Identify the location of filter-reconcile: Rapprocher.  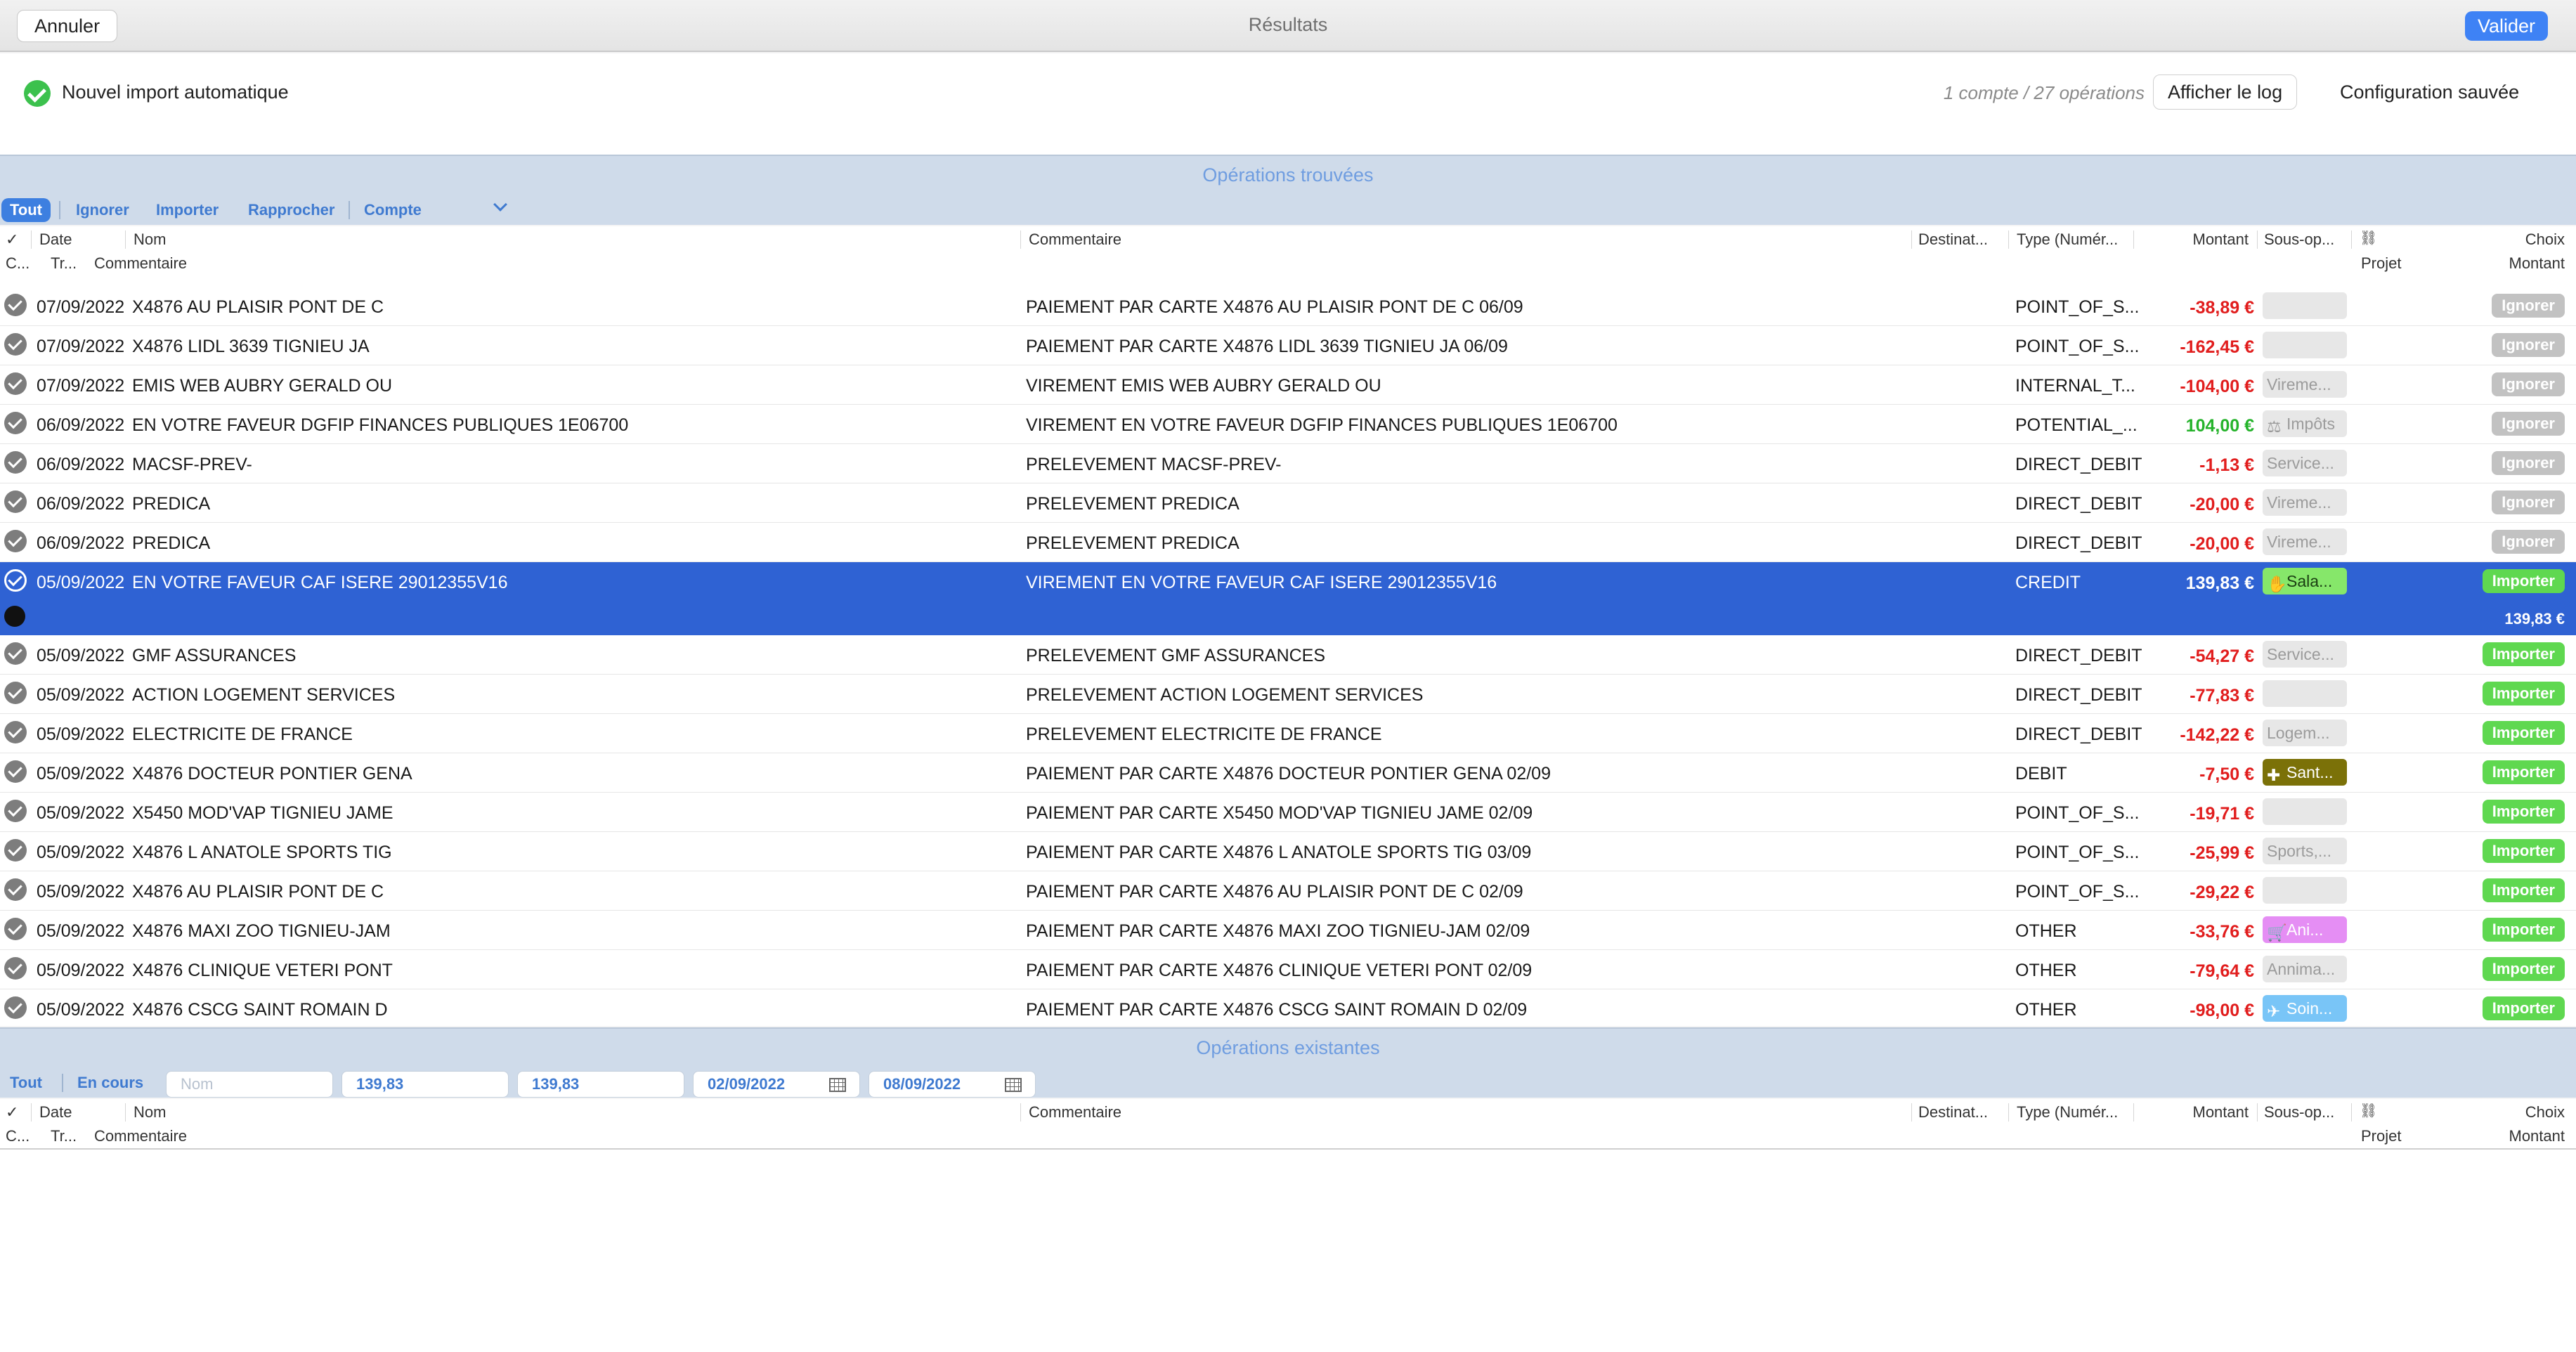
(291, 210).